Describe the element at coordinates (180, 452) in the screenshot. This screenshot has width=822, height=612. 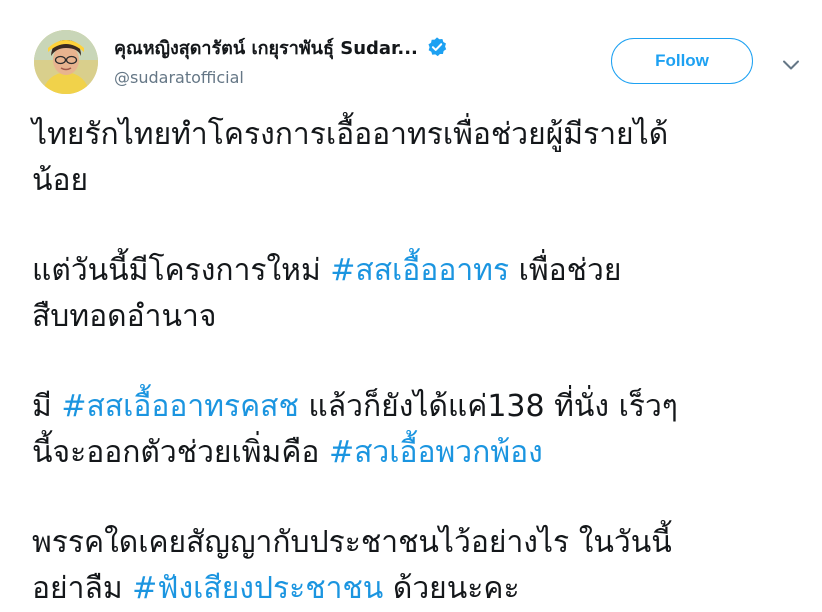
I see `tweet-text-segment: นี้จะออกตัวช่วยเพิ่มคือ` at that location.